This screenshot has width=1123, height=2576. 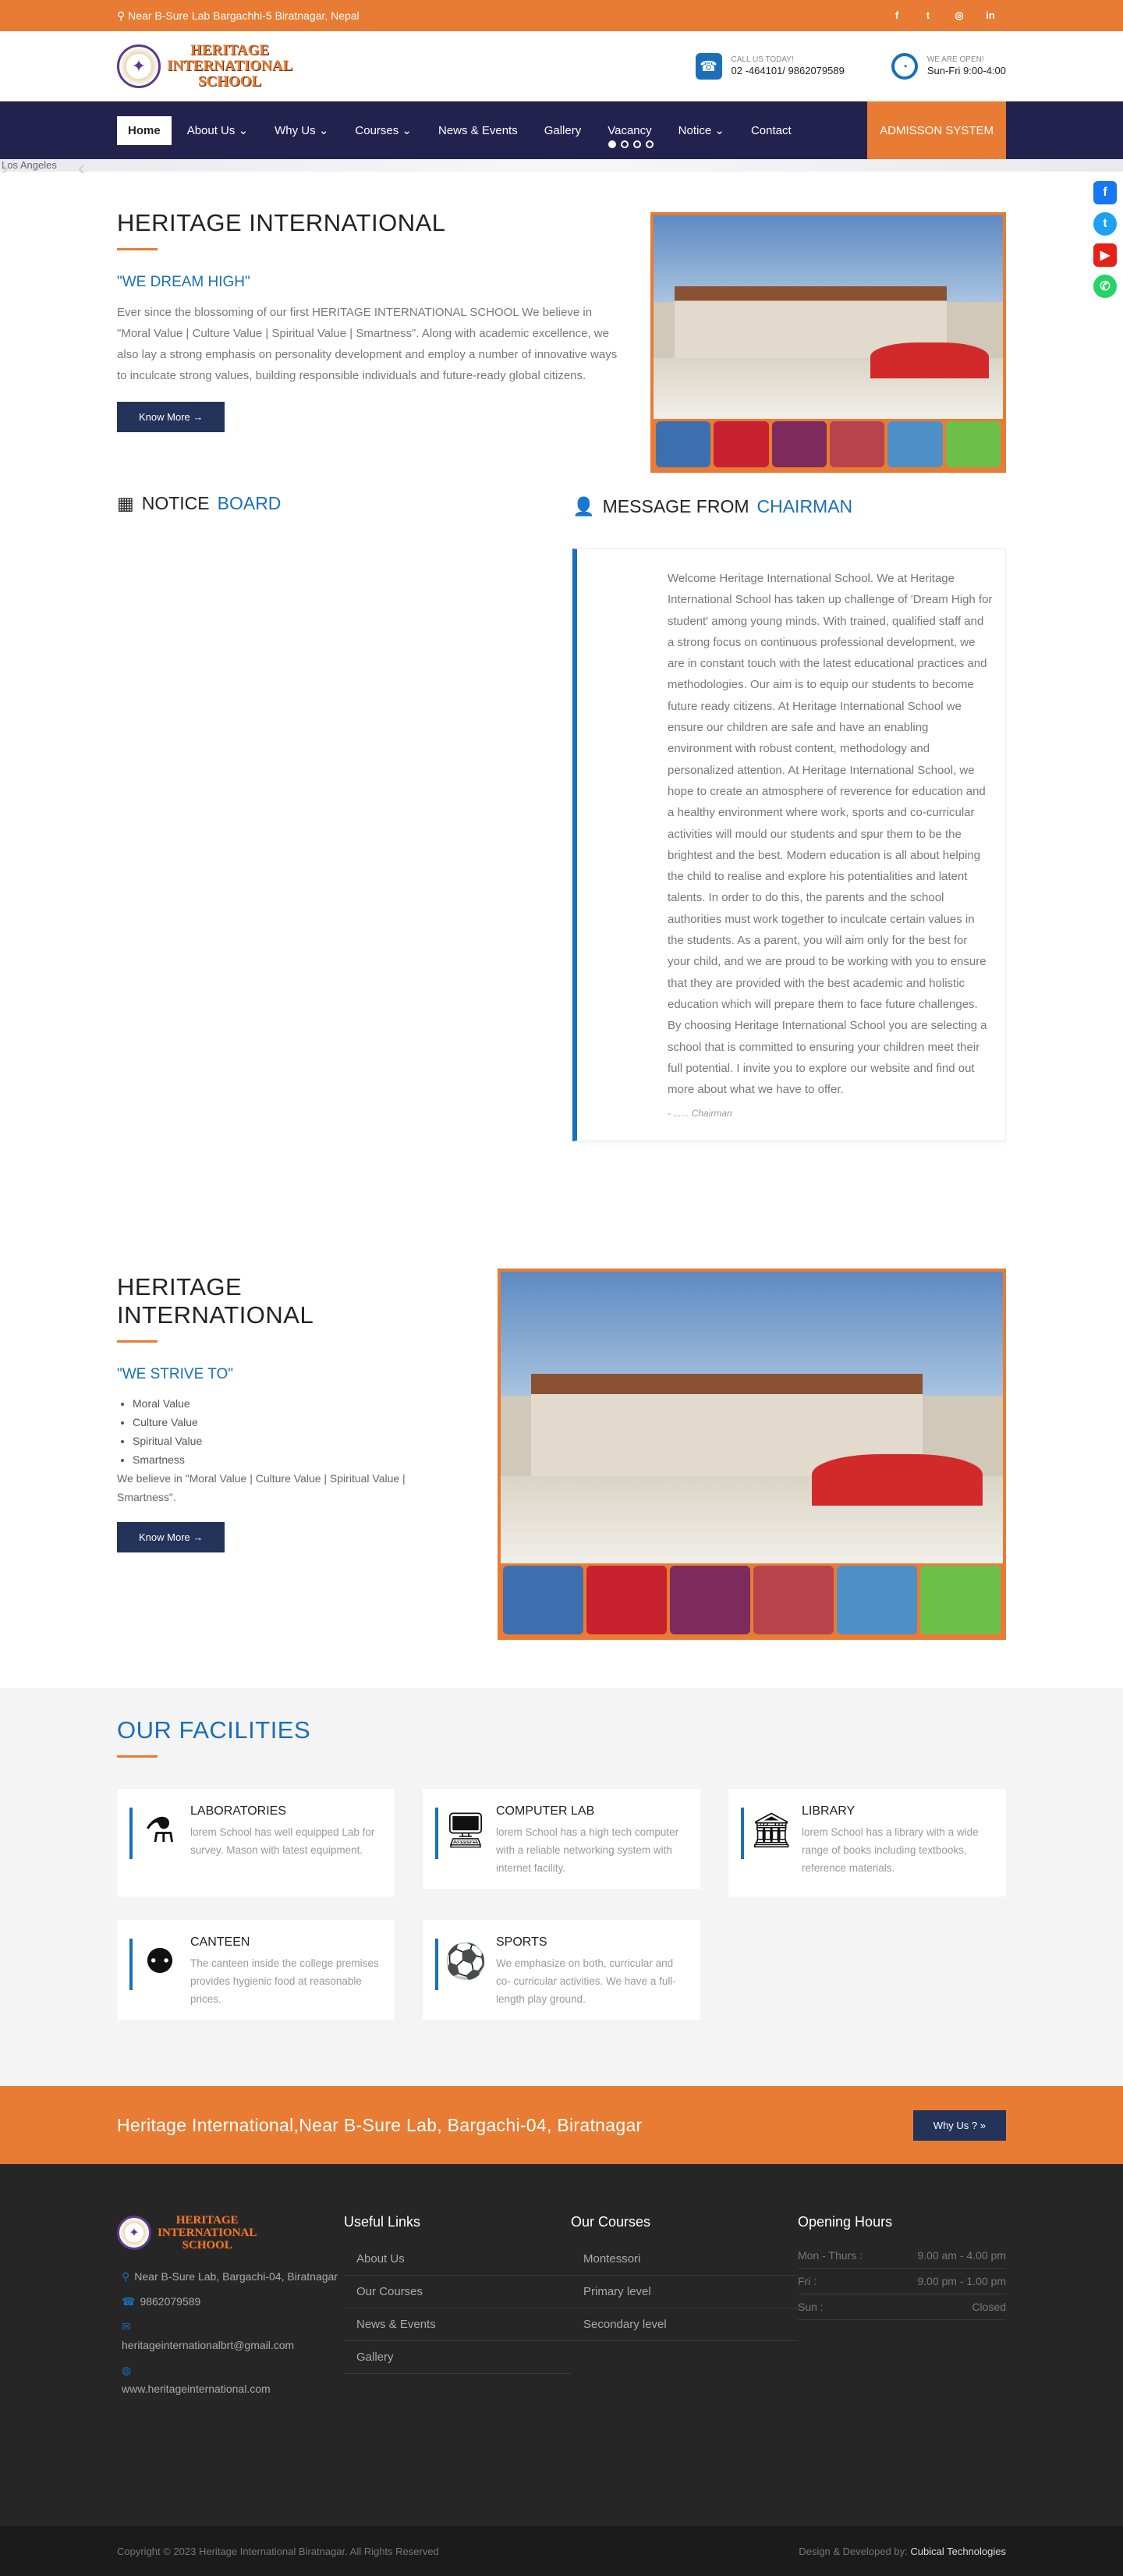 I want to click on footer-link: News & Events, so click(x=457, y=2324).